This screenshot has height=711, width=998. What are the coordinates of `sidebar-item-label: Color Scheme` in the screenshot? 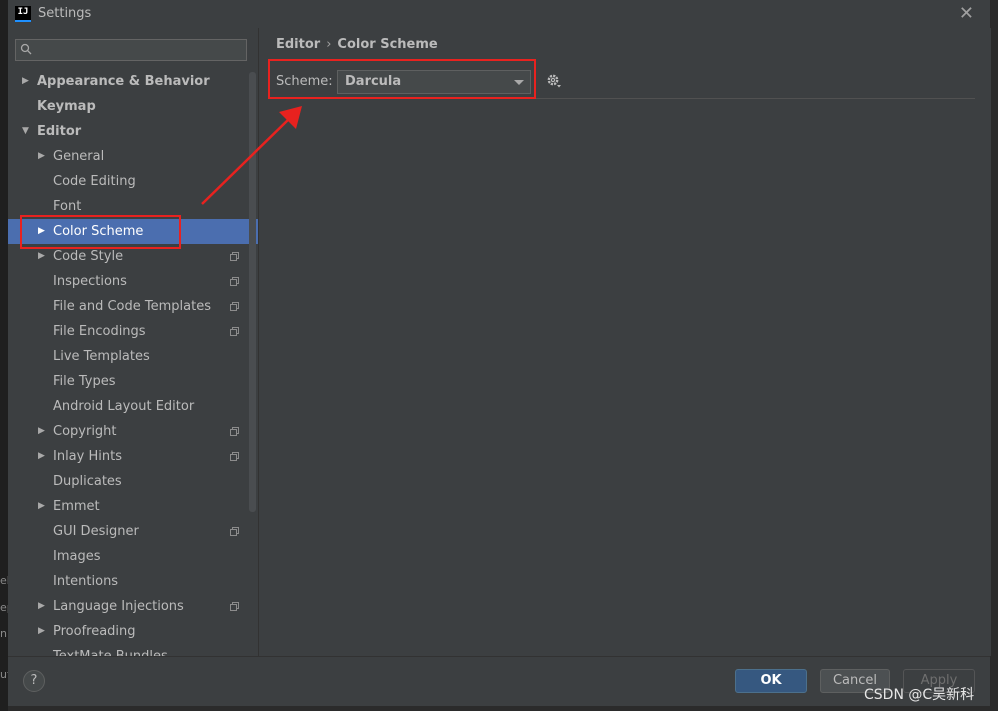 It's located at (98, 231).